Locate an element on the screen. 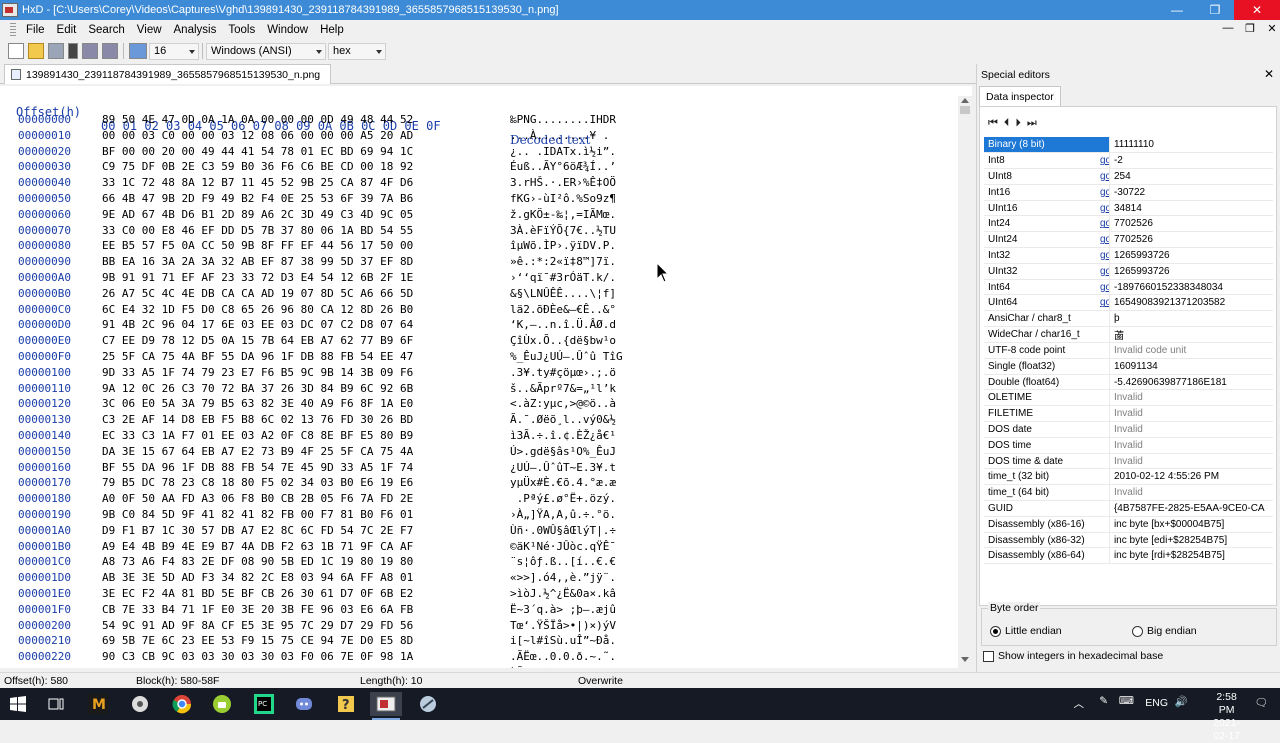  app-gear-icon is located at coordinates (140, 704).